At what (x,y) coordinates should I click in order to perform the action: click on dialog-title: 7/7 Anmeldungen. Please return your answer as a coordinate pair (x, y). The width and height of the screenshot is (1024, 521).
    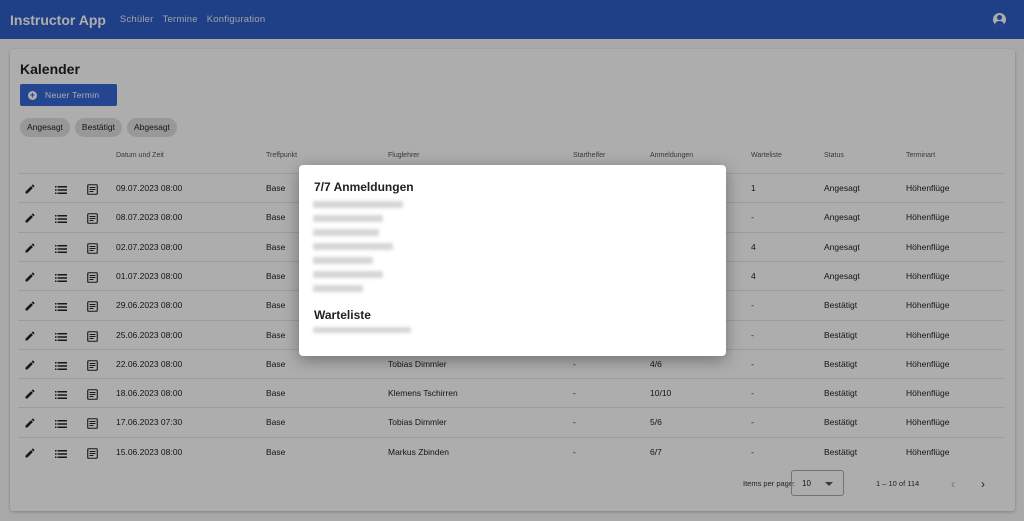
    Looking at the image, I should click on (364, 187).